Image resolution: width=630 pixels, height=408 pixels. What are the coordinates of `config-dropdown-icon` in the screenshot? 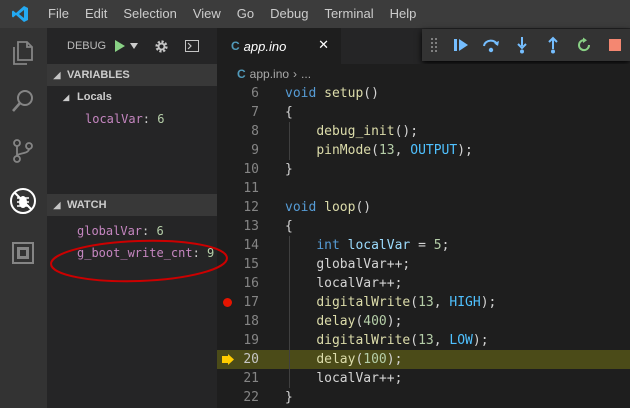 It's located at (134, 46).